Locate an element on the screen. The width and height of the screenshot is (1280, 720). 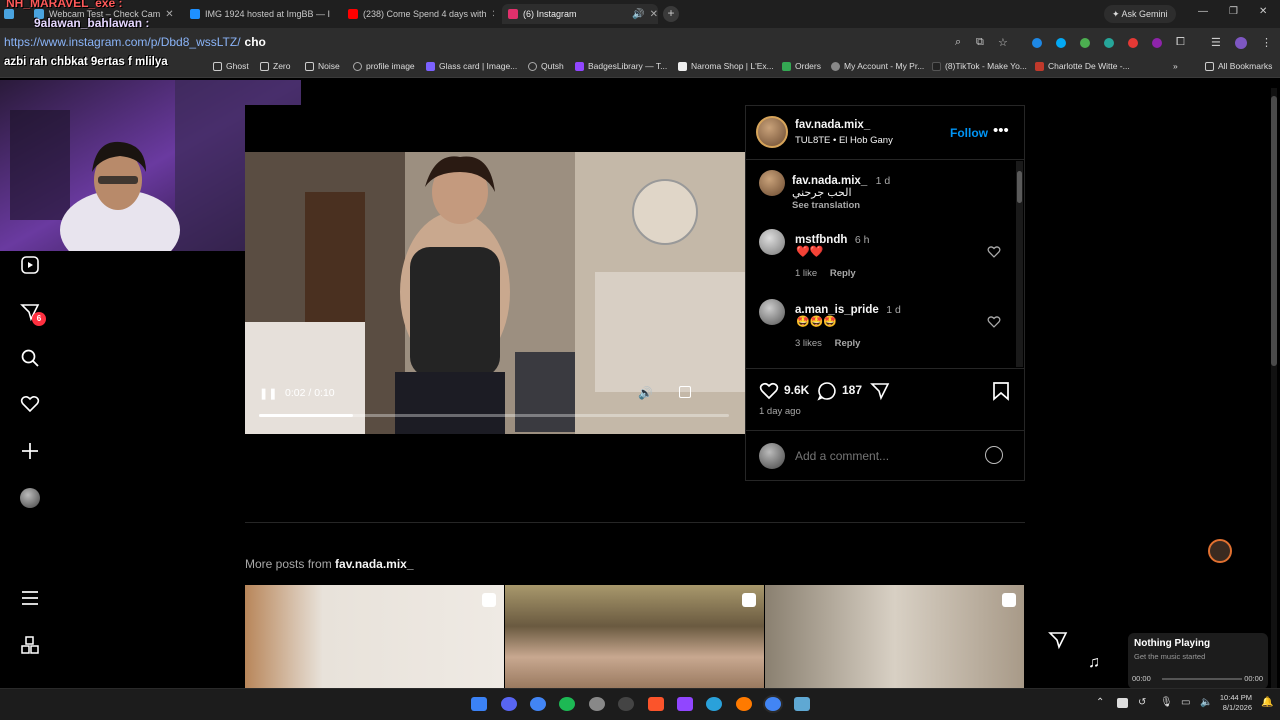
network-icon: ▭ is located at coordinates (1185, 702).